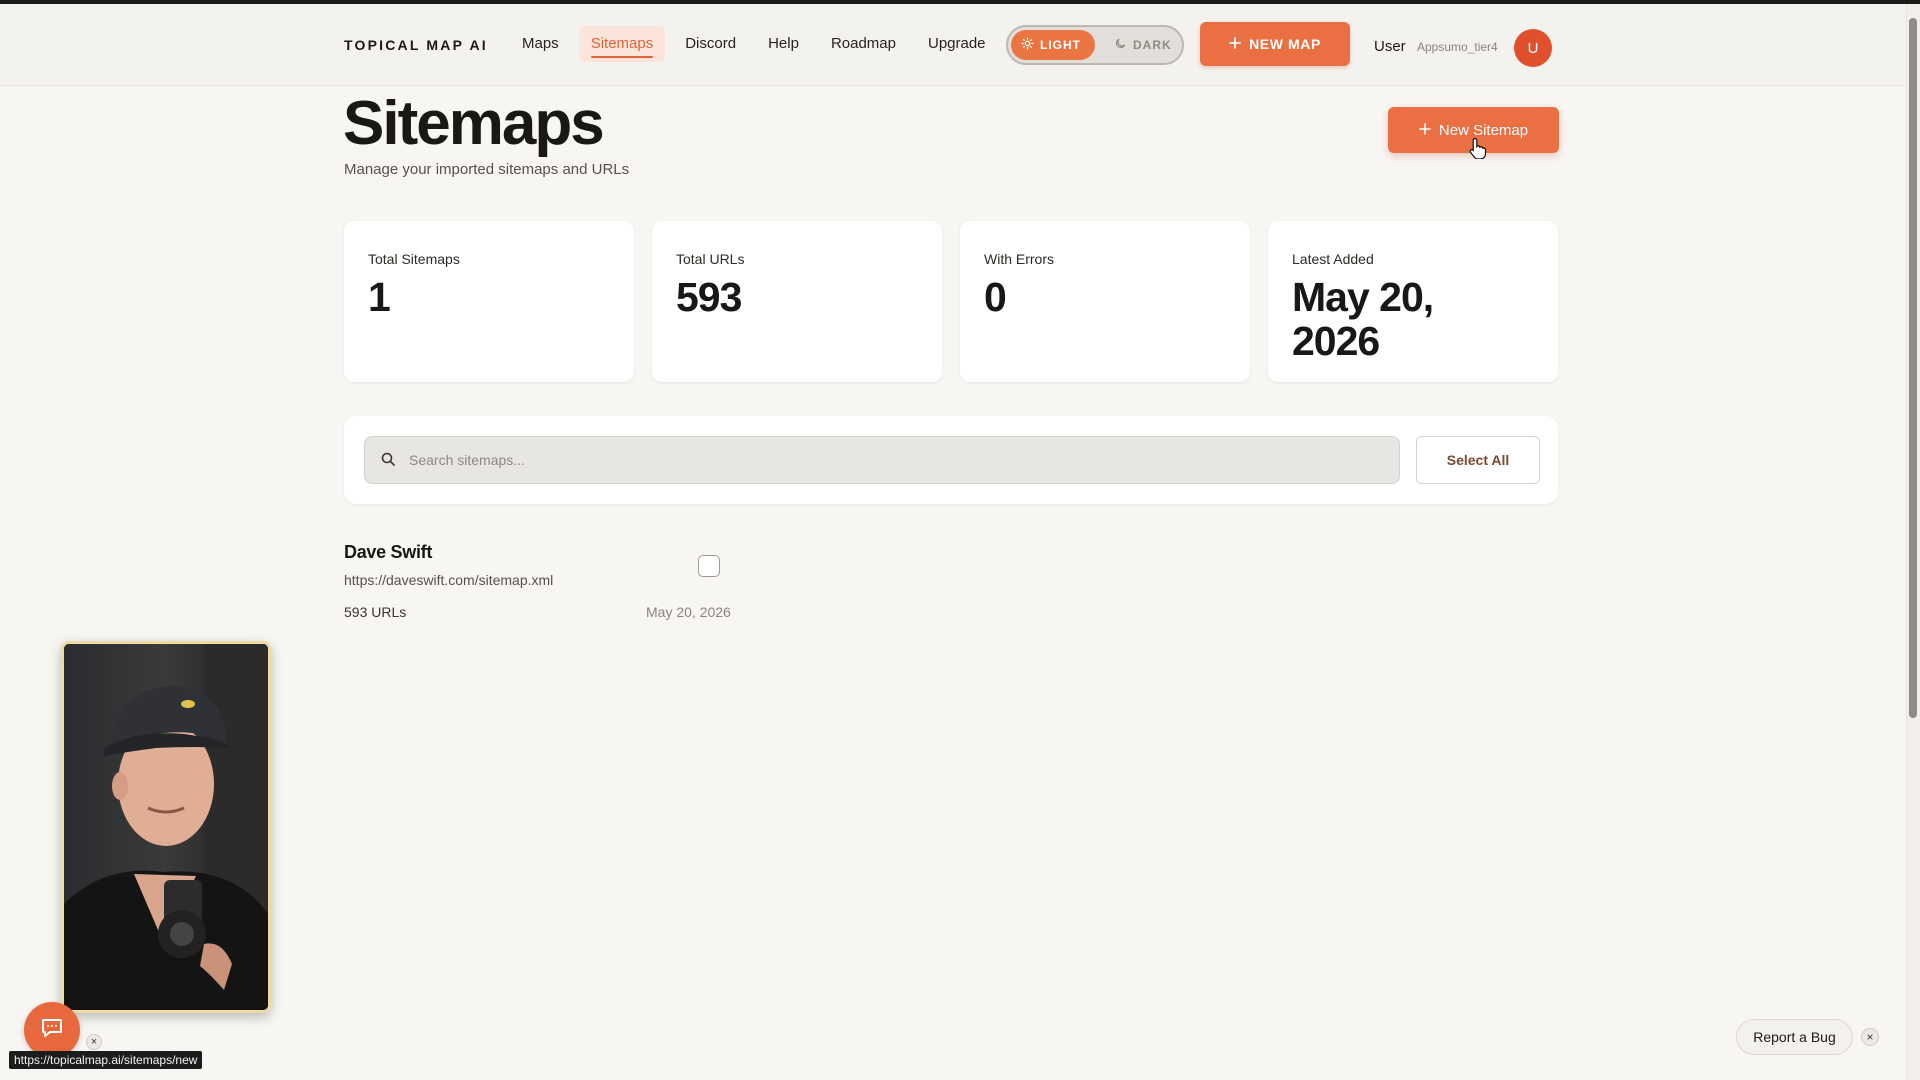 This screenshot has height=1080, width=1920. Describe the element at coordinates (1457, 47) in the screenshot. I see `user-plan-name: Appsumo_tier4` at that location.